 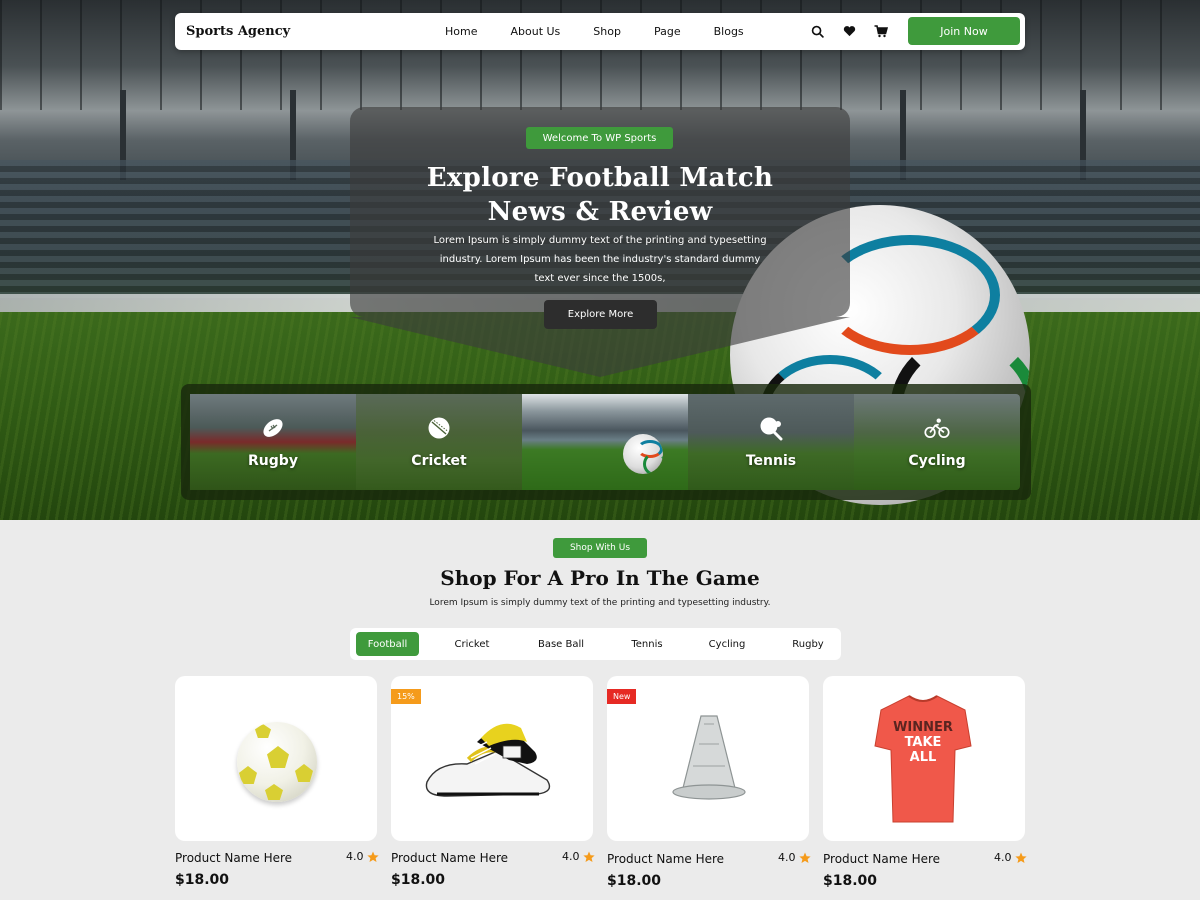 I want to click on category-cycling: Cycling, so click(x=937, y=442).